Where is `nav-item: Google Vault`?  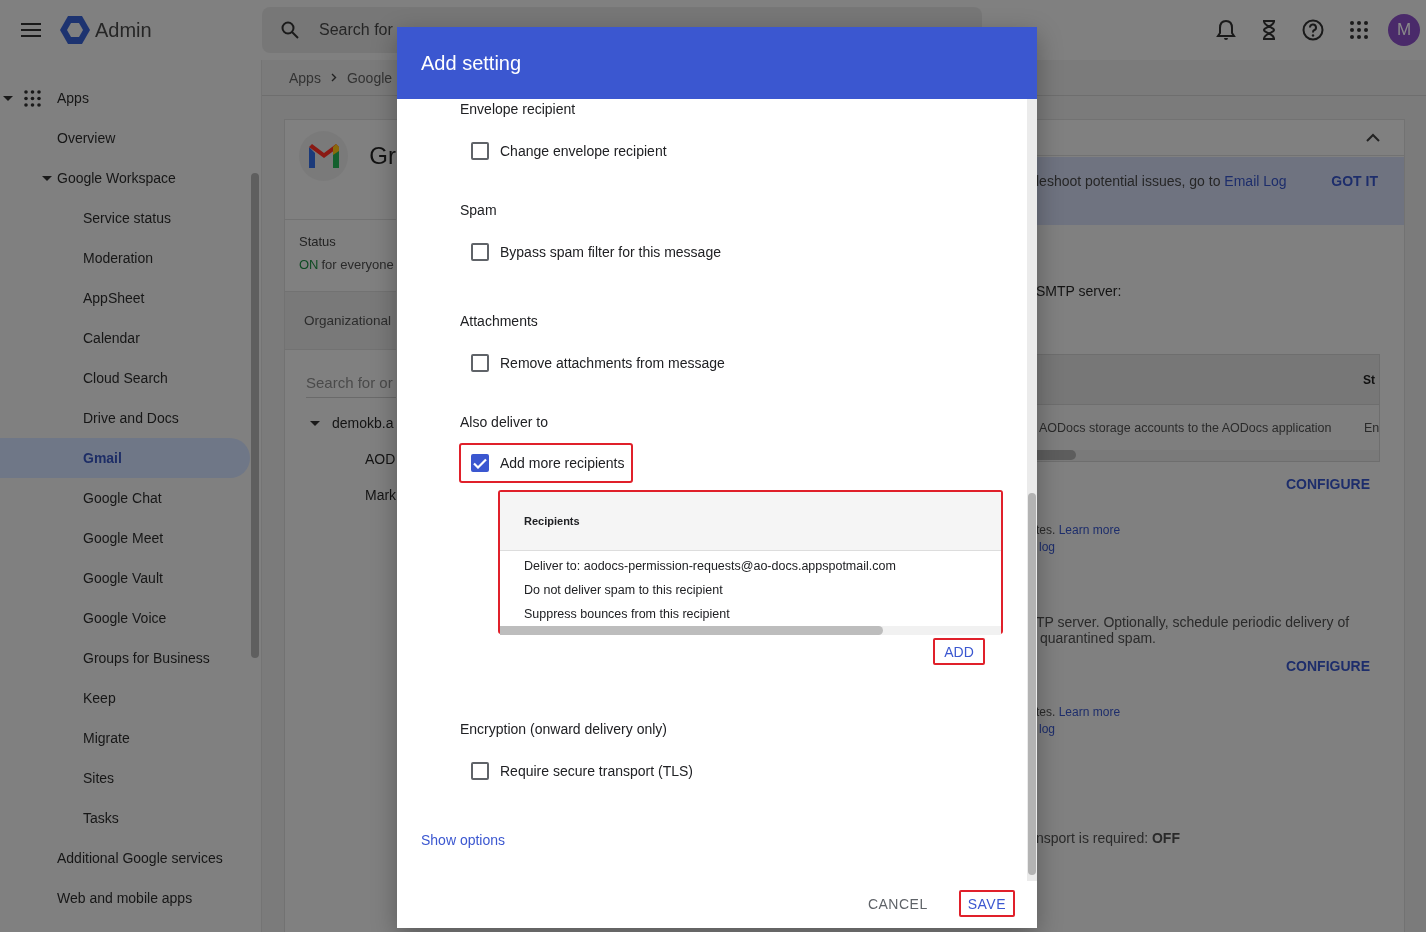 nav-item: Google Vault is located at coordinates (125, 578).